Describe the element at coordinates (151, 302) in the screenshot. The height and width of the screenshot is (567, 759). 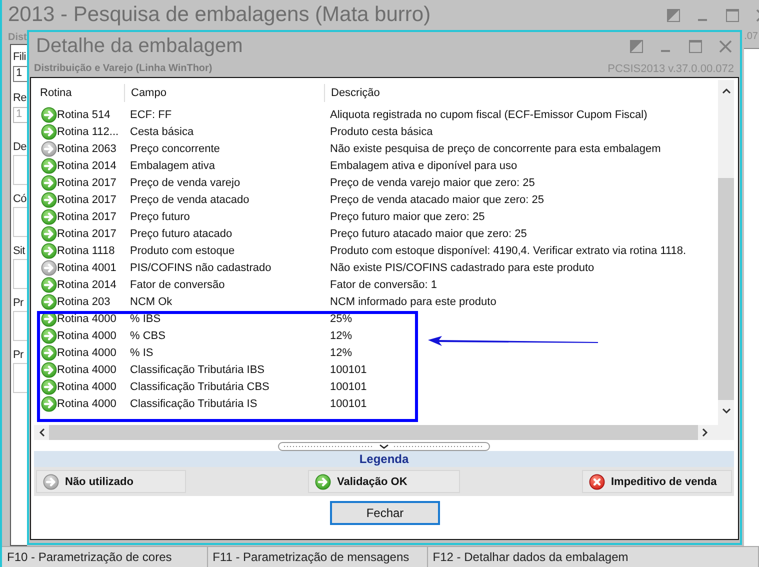
I see `table-cell: NCM Ok` at that location.